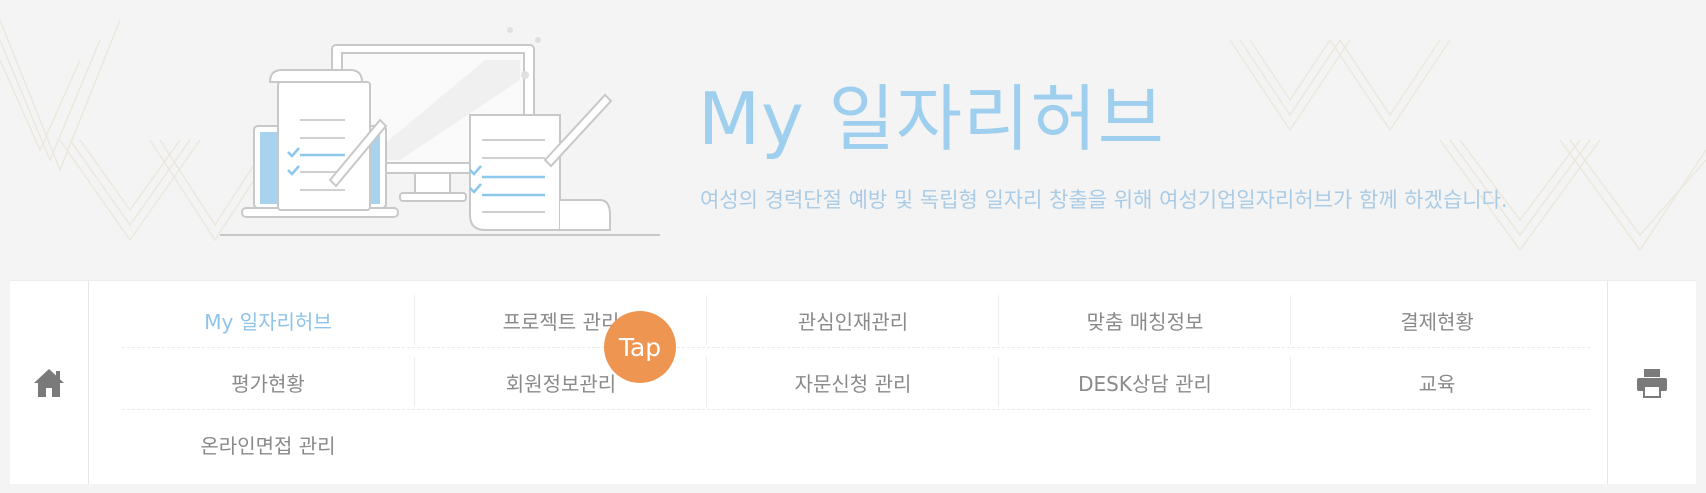  Describe the element at coordinates (852, 320) in the screenshot. I see `menu-item-talent-interest: 관심인재관리` at that location.